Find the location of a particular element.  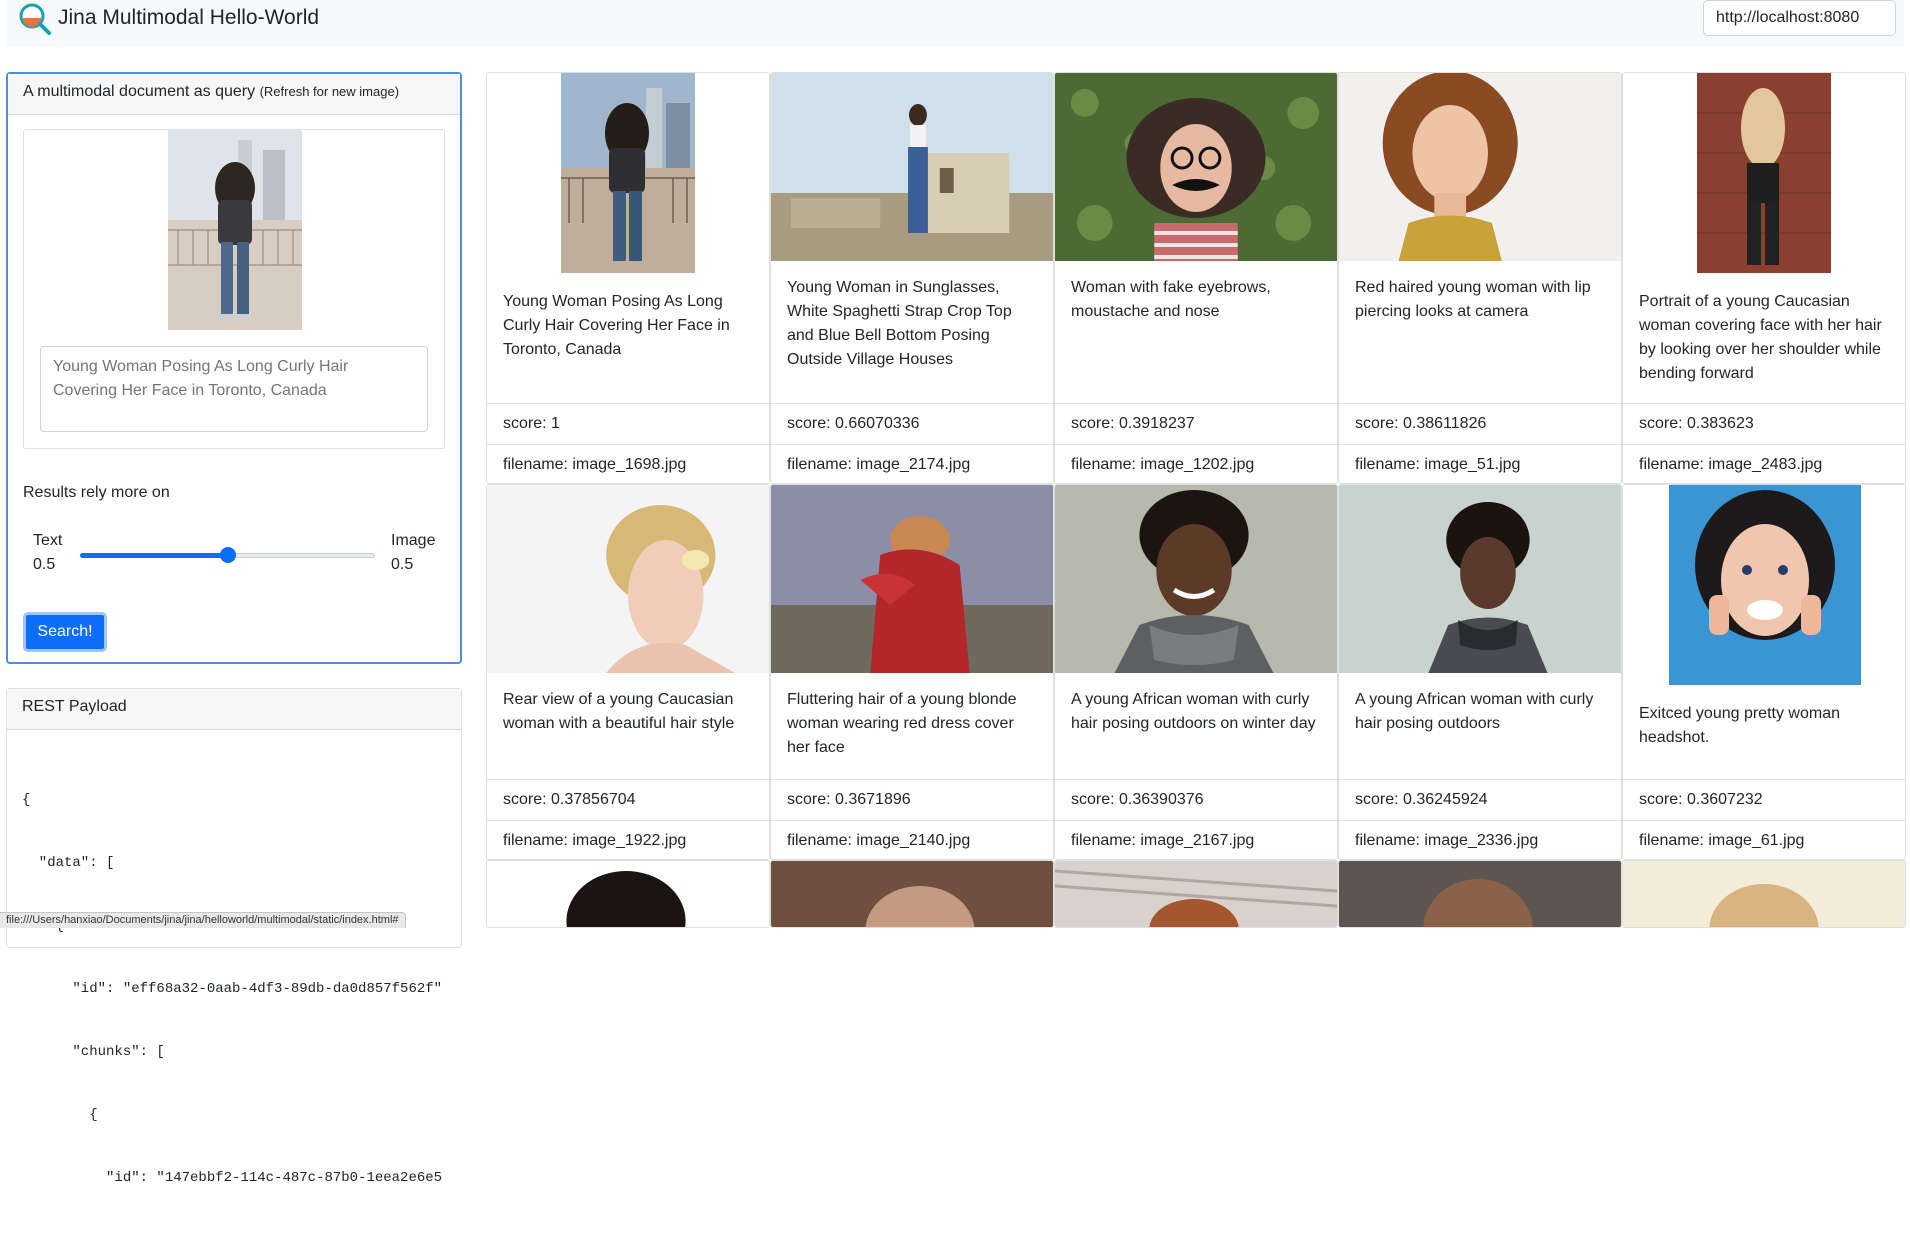

result-score: score: 0.36245924 is located at coordinates (1480, 799).